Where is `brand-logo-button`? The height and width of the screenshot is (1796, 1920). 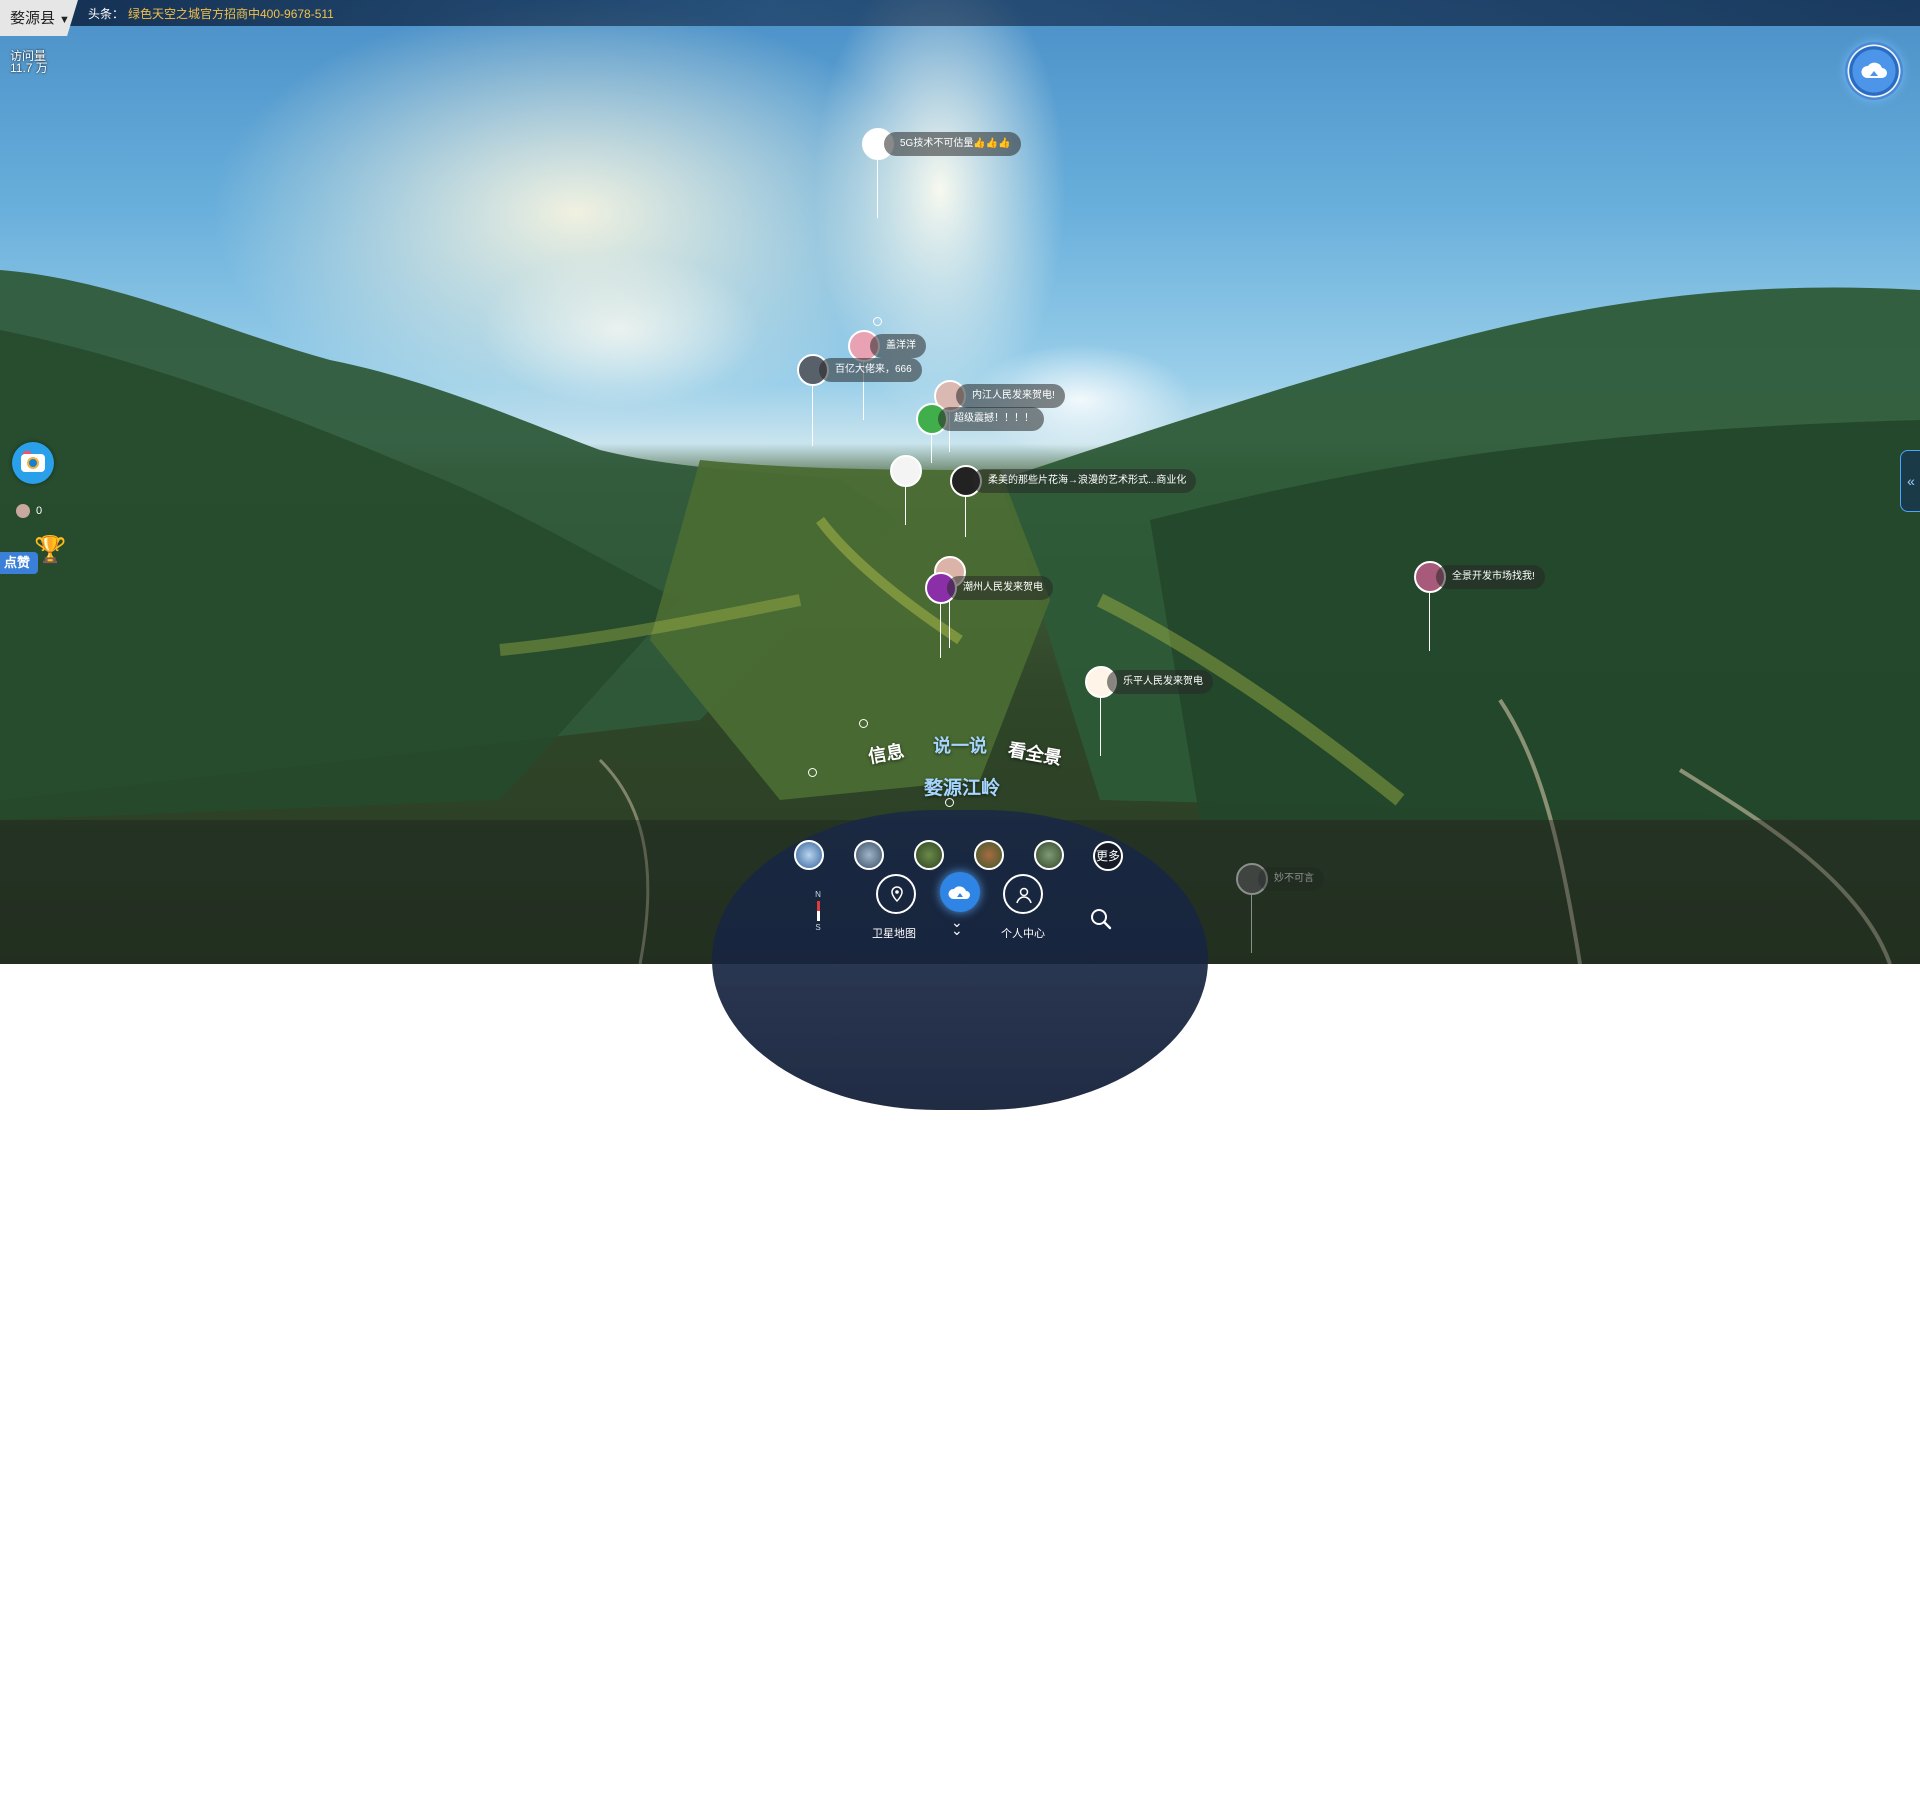 brand-logo-button is located at coordinates (1874, 71).